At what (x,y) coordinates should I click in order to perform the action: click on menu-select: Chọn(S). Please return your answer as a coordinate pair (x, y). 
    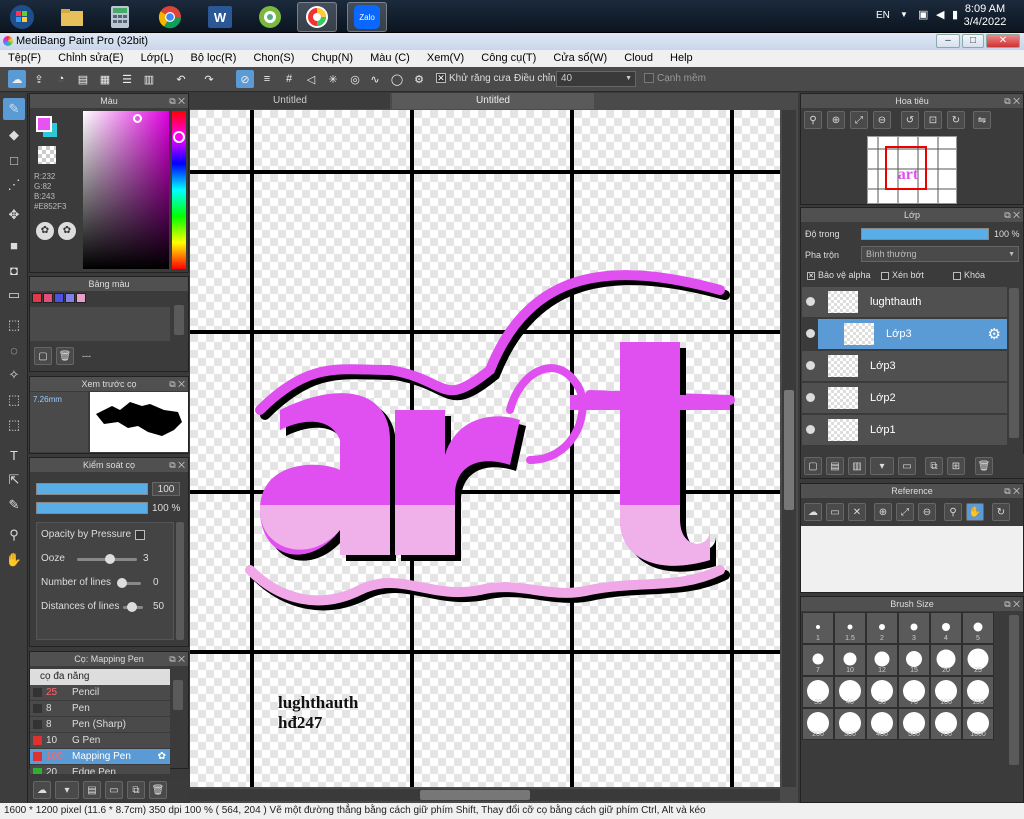
    Looking at the image, I should click on (272, 58).